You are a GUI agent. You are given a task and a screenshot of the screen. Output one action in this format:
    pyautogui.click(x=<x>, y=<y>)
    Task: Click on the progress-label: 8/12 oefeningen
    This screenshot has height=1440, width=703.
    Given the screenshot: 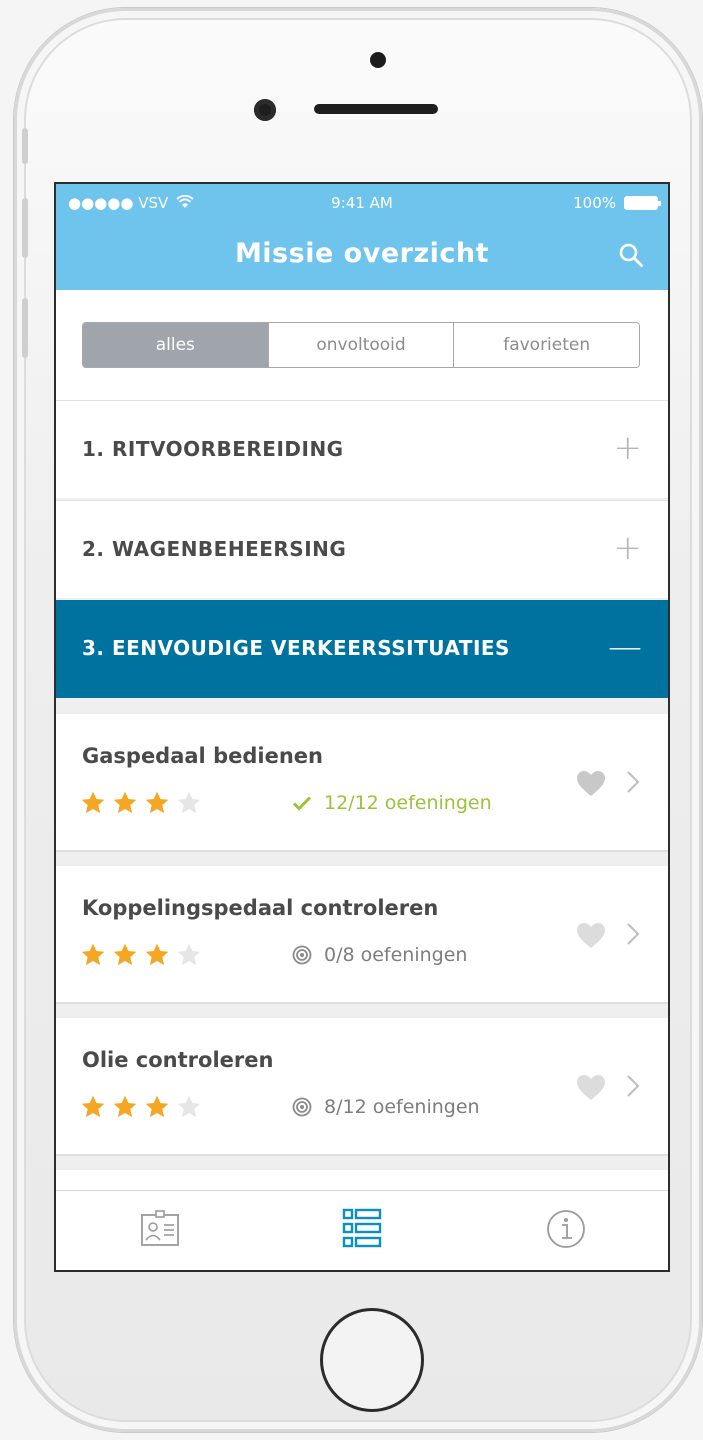 What is the action you would take?
    pyautogui.click(x=386, y=1107)
    